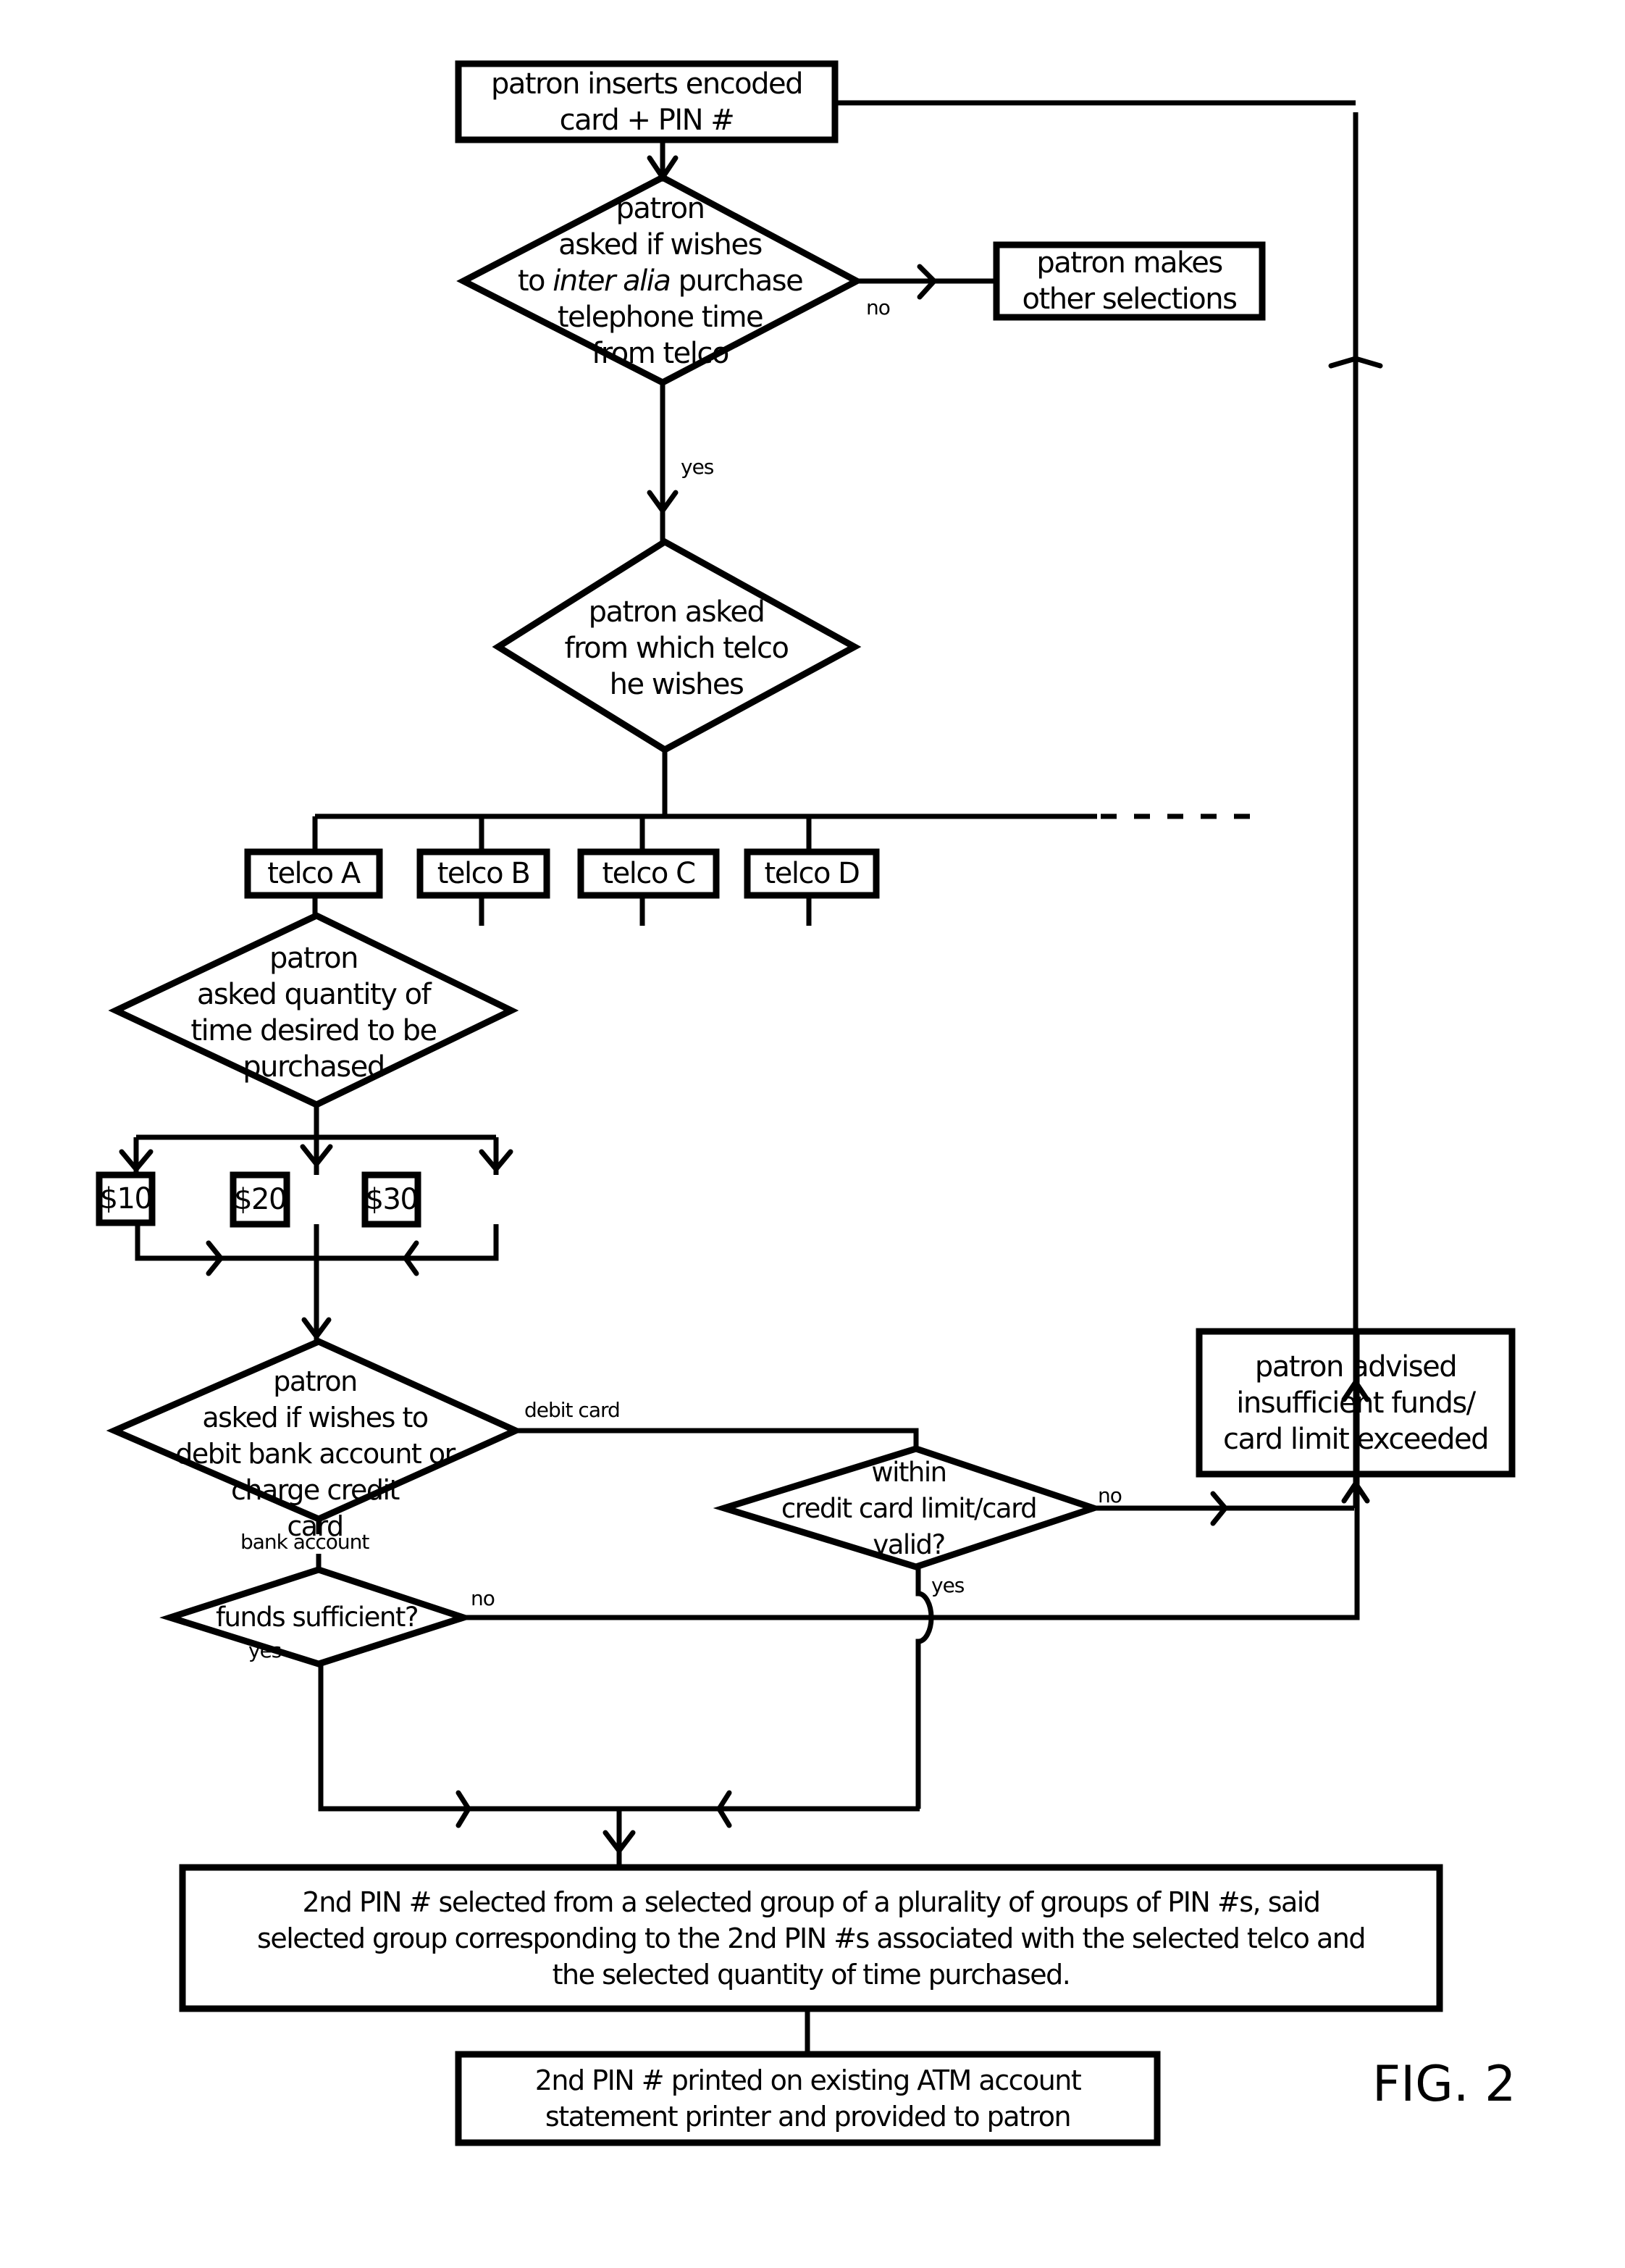 This screenshot has width=1625, height=2268. I want to click on start-text: patron inserts encoded card + PIN #, so click(646, 102).